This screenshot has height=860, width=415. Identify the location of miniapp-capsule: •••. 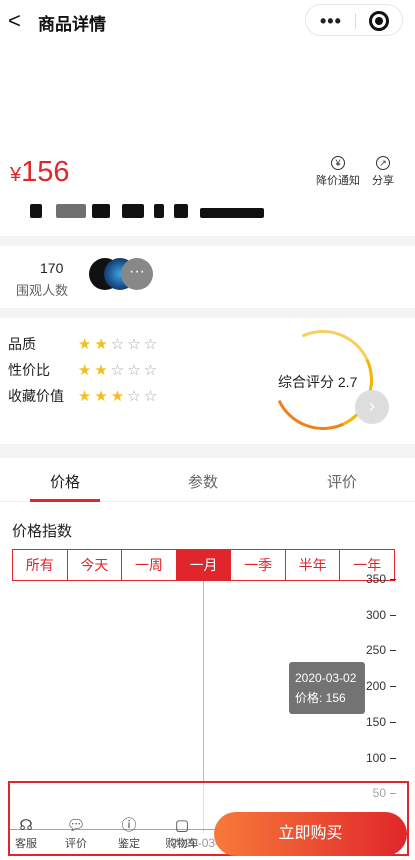
(354, 20).